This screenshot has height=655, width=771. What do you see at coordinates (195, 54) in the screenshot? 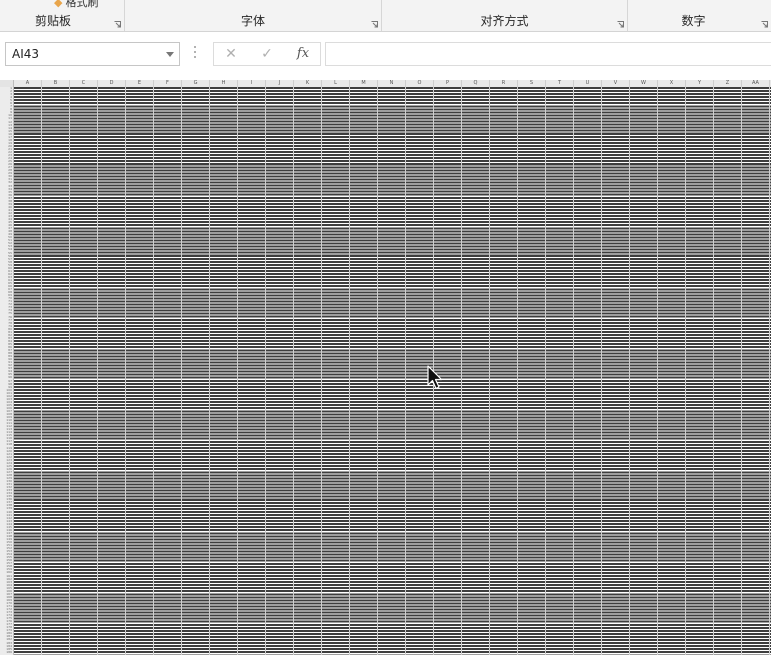
I see `more-options-icon` at bounding box center [195, 54].